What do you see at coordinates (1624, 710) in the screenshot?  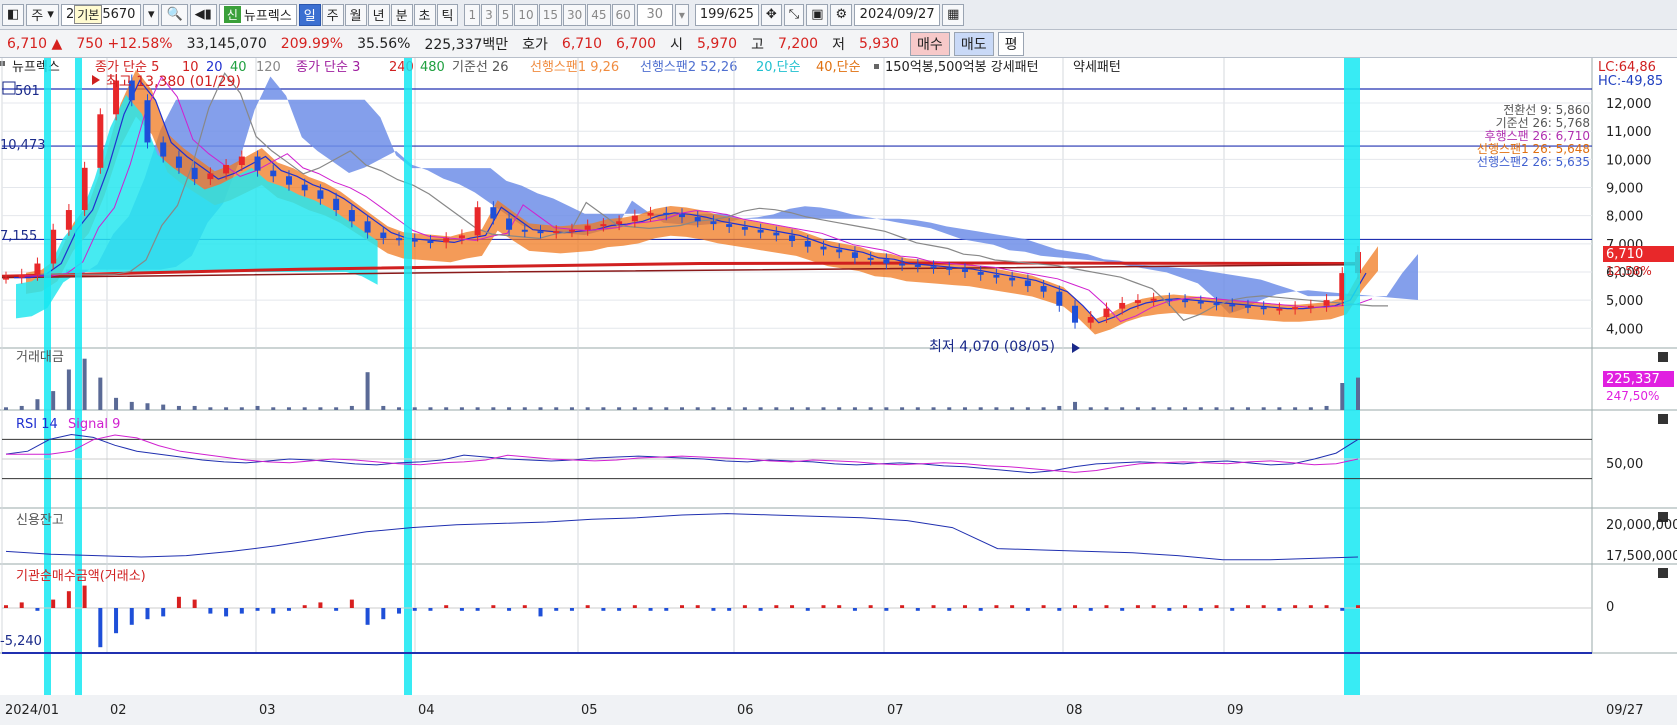 I see `x-last-label: 09/27` at bounding box center [1624, 710].